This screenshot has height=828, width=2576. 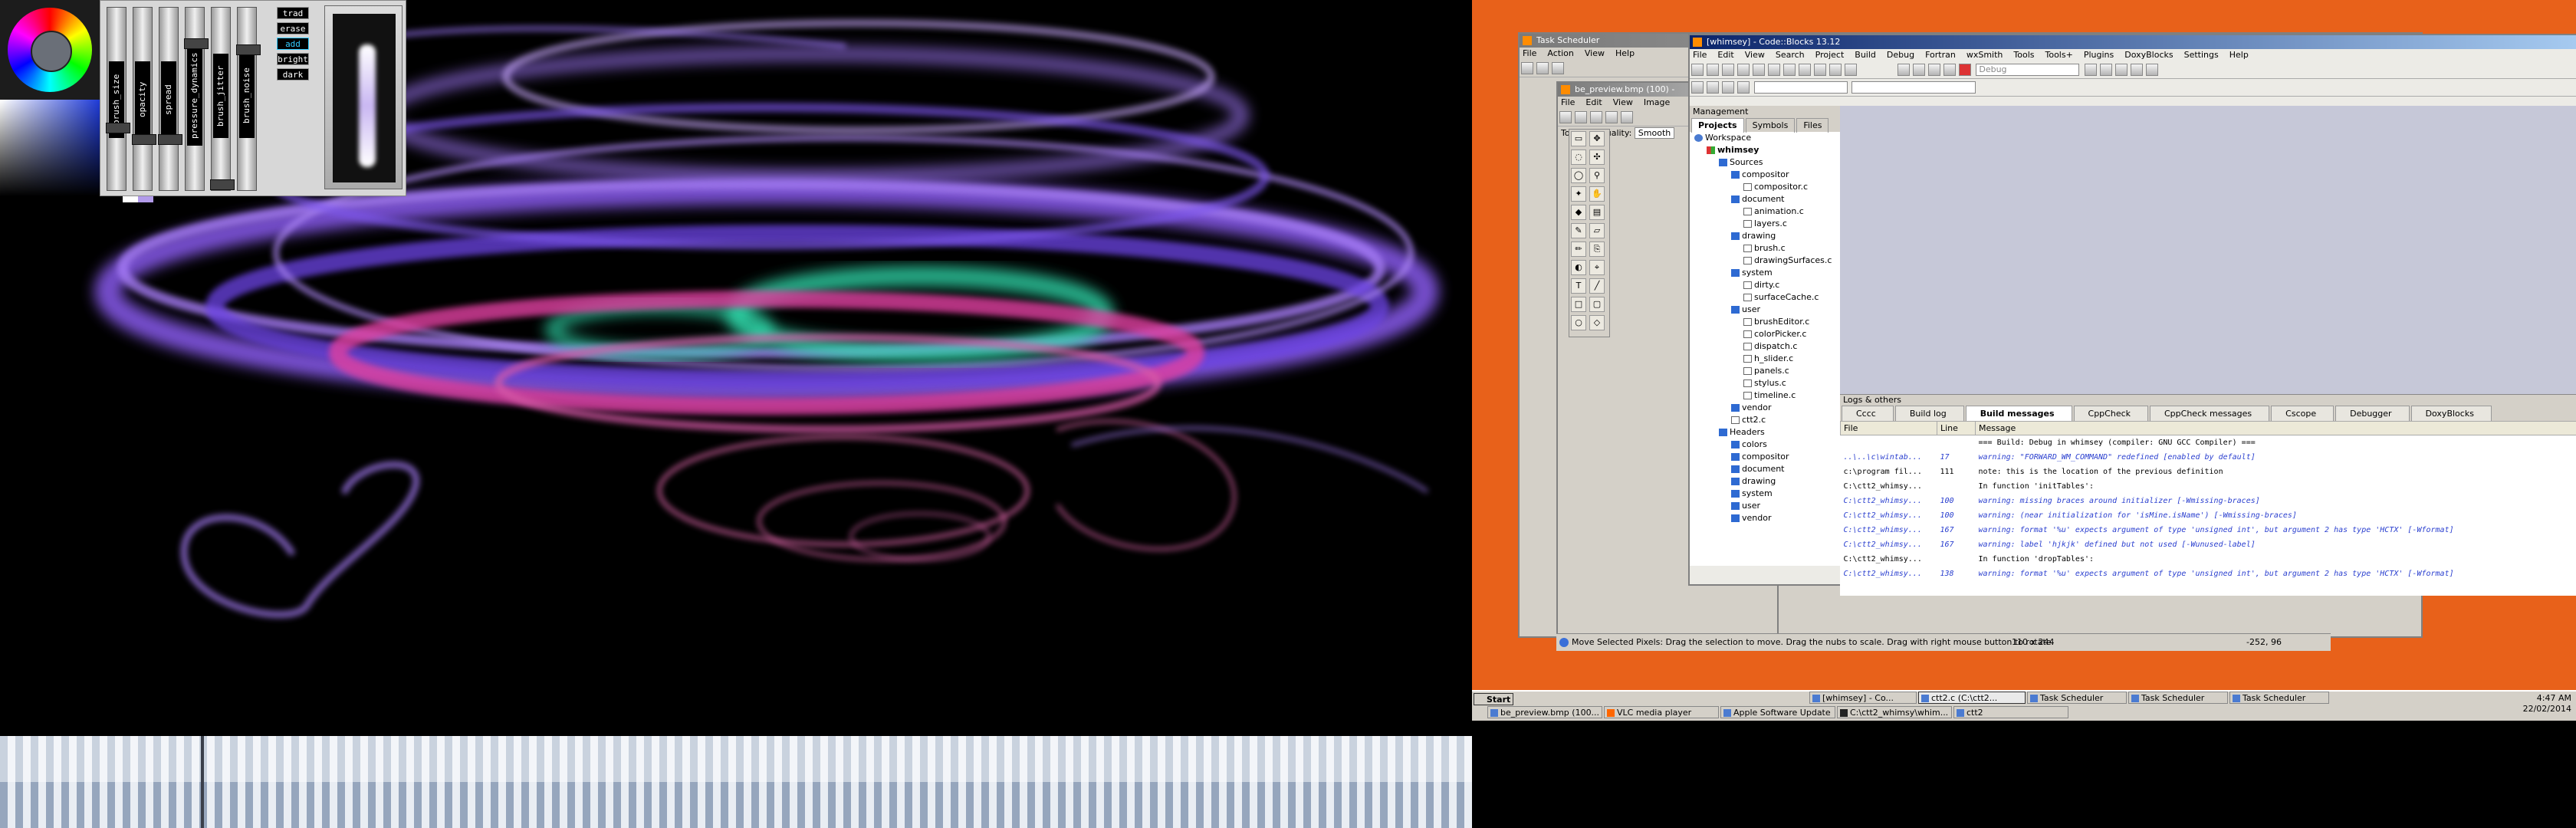 What do you see at coordinates (1866, 55) in the screenshot?
I see `menu-build: Build` at bounding box center [1866, 55].